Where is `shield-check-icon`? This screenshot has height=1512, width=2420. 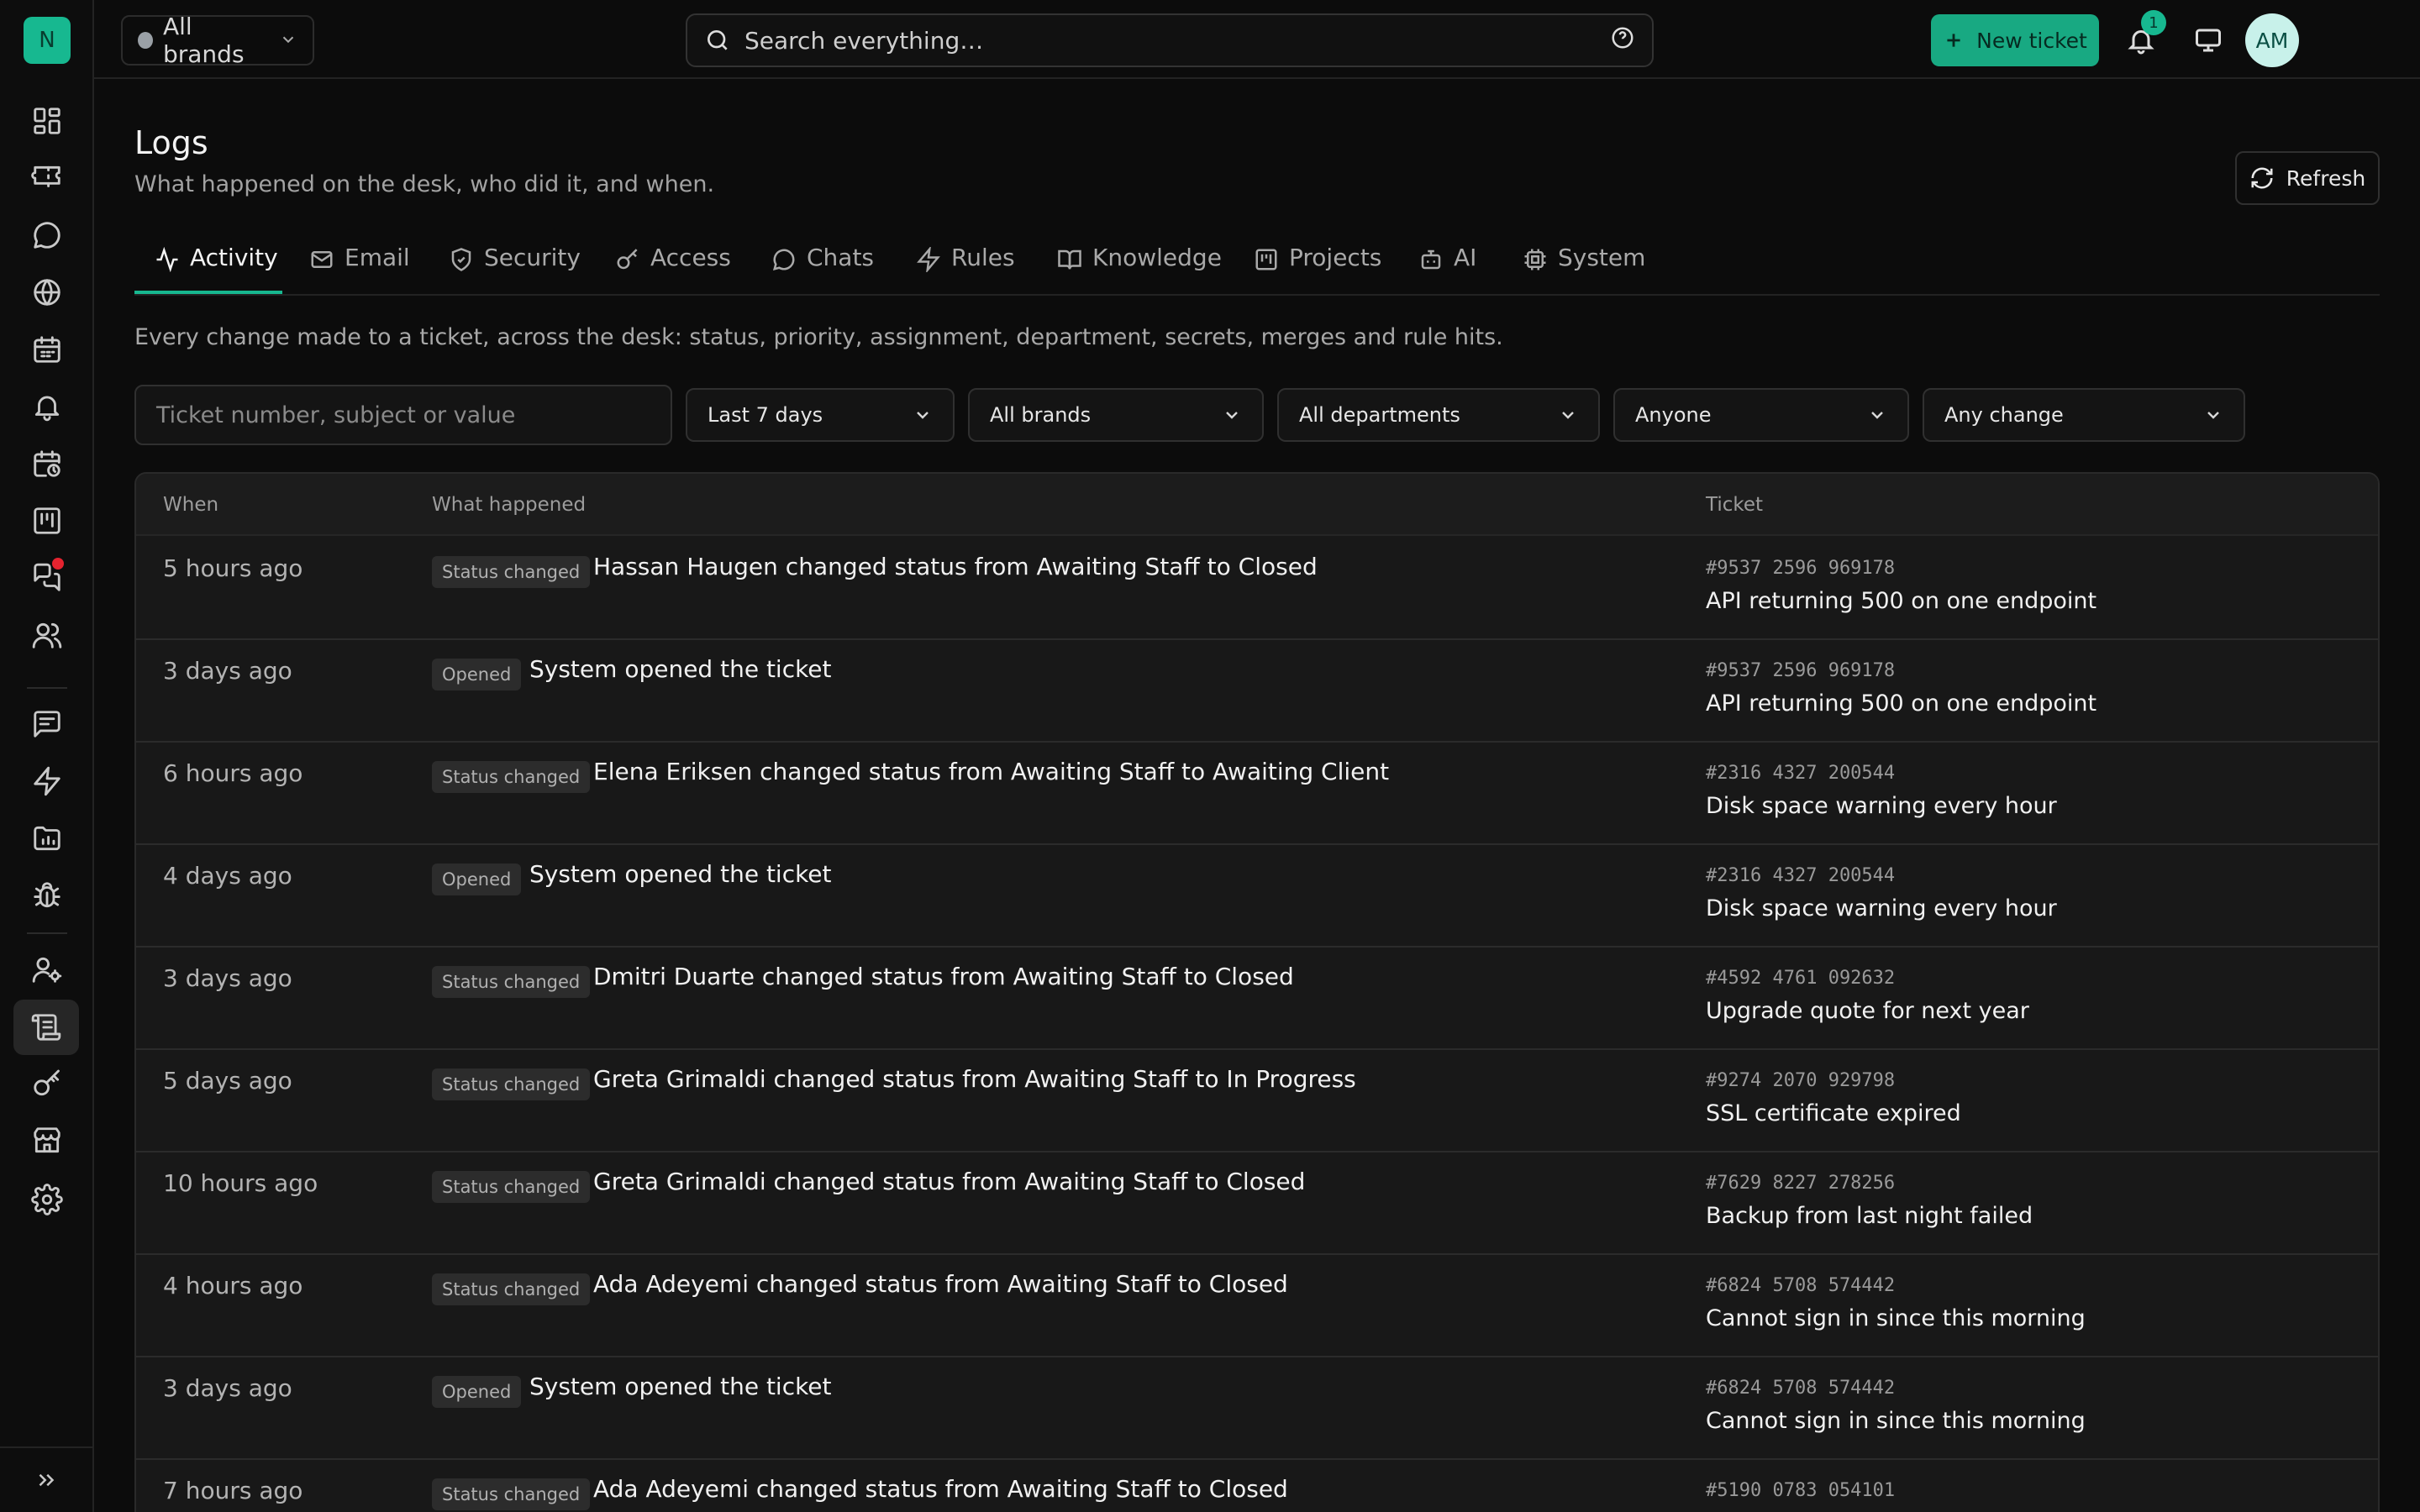 shield-check-icon is located at coordinates (461, 259).